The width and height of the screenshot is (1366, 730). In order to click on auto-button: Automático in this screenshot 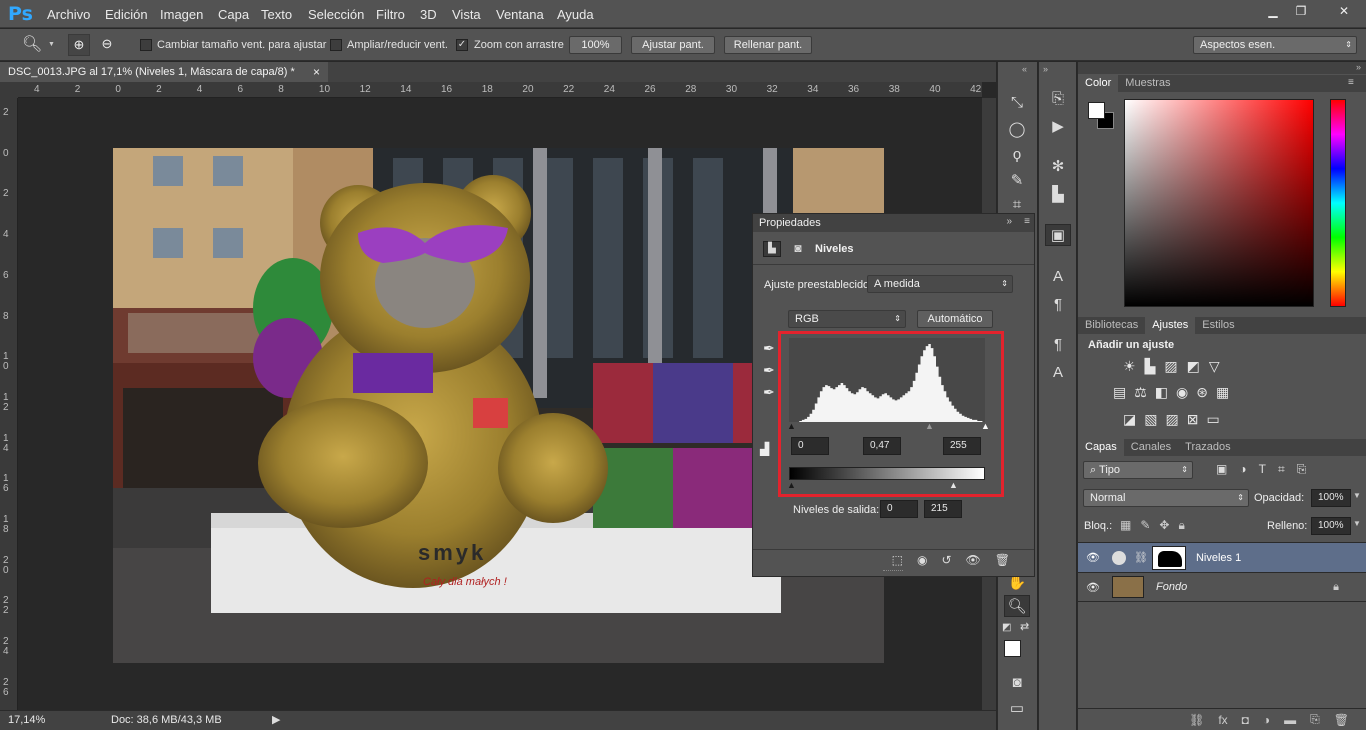, I will do `click(955, 319)`.